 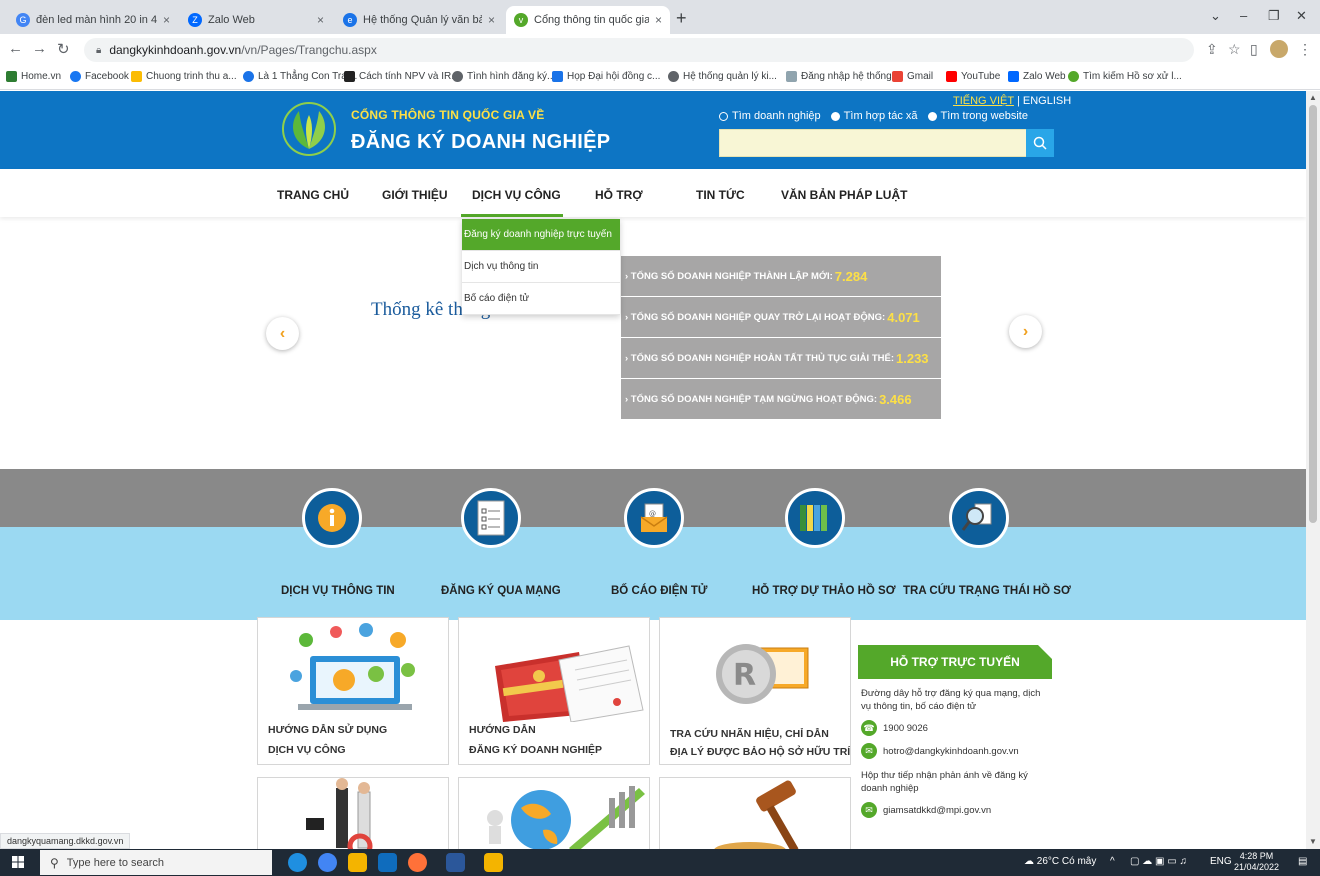 I want to click on menu-kebab-icon: ⋮, so click(x=1305, y=49).